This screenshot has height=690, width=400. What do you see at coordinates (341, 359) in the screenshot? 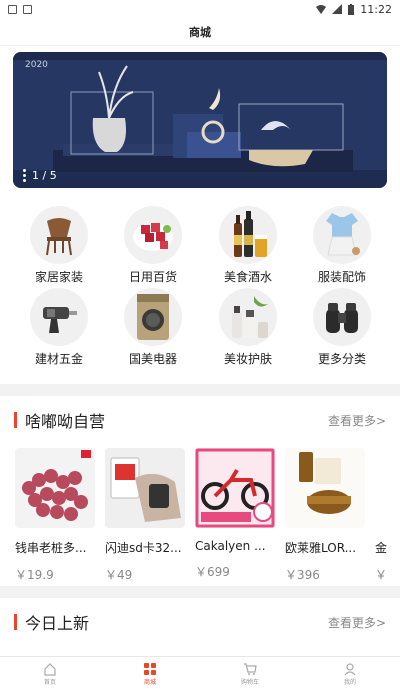
I see `category-label: 更多分类` at bounding box center [341, 359].